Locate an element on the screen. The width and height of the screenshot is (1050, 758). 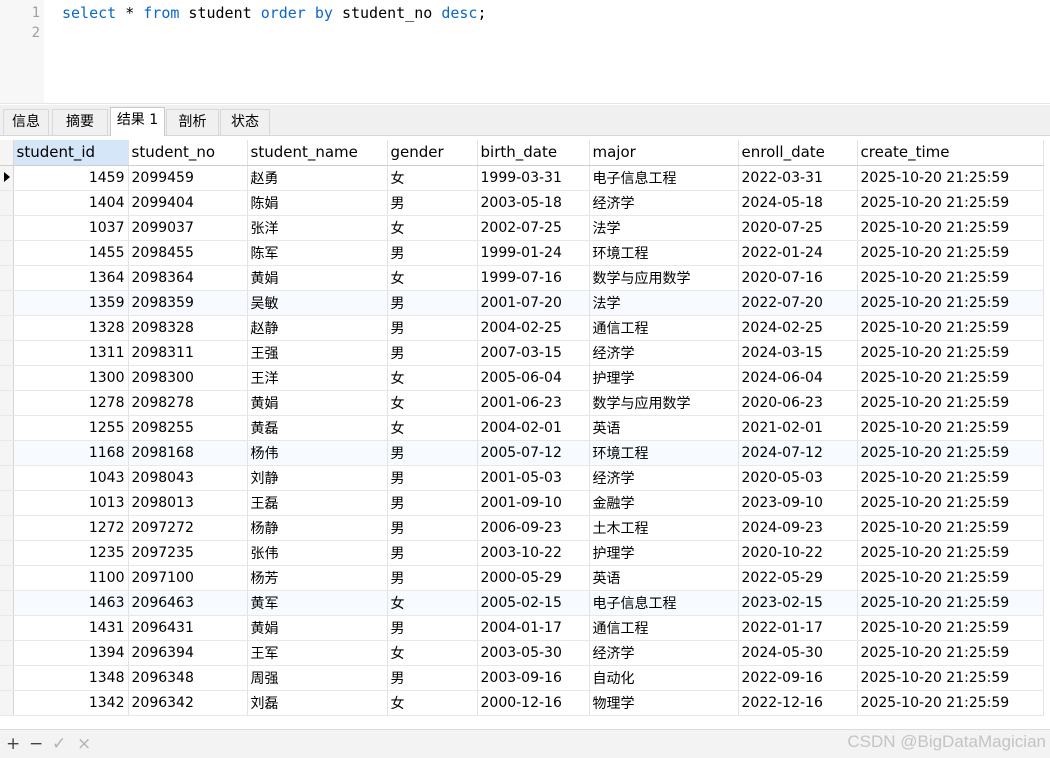
cell-student-name: 赵静 is located at coordinates (317, 328).